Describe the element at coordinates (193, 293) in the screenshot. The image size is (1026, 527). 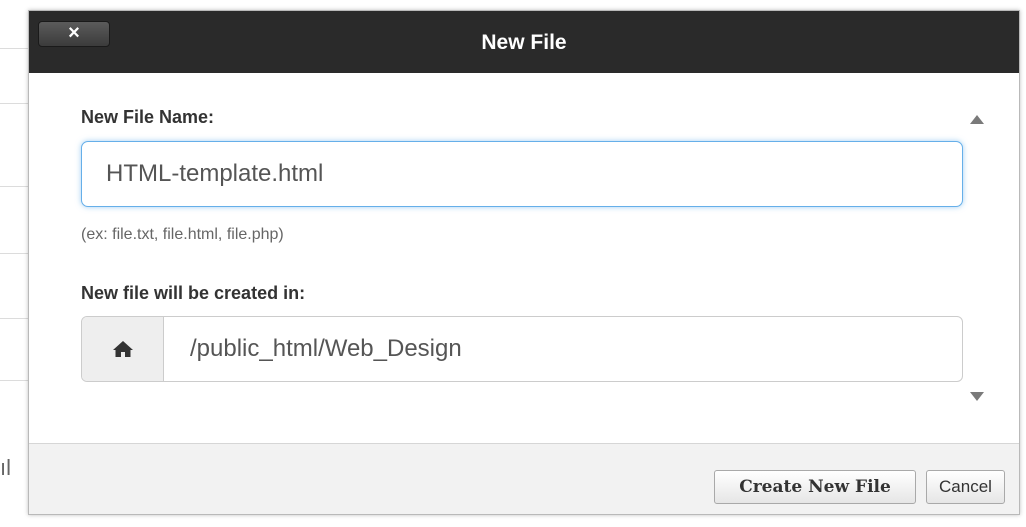
I see `location-label: New file will be created in:` at that location.